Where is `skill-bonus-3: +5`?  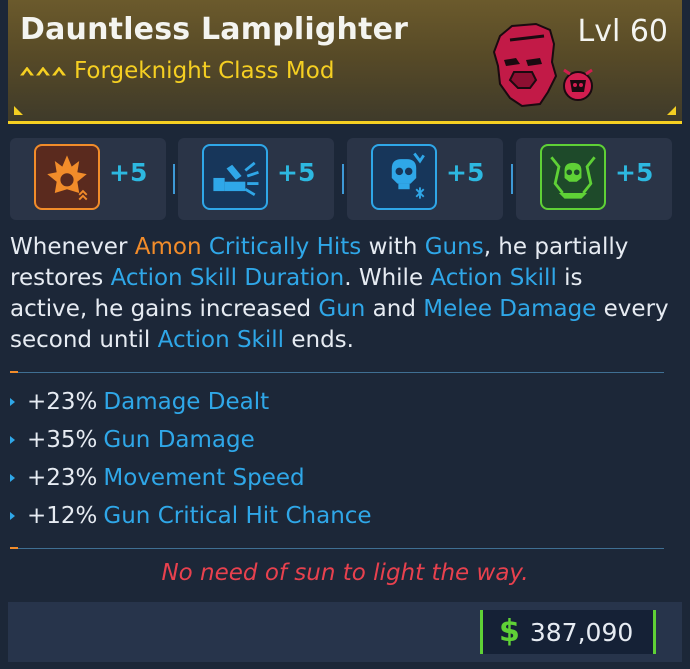
skill-bonus-3: +5 is located at coordinates (425, 179).